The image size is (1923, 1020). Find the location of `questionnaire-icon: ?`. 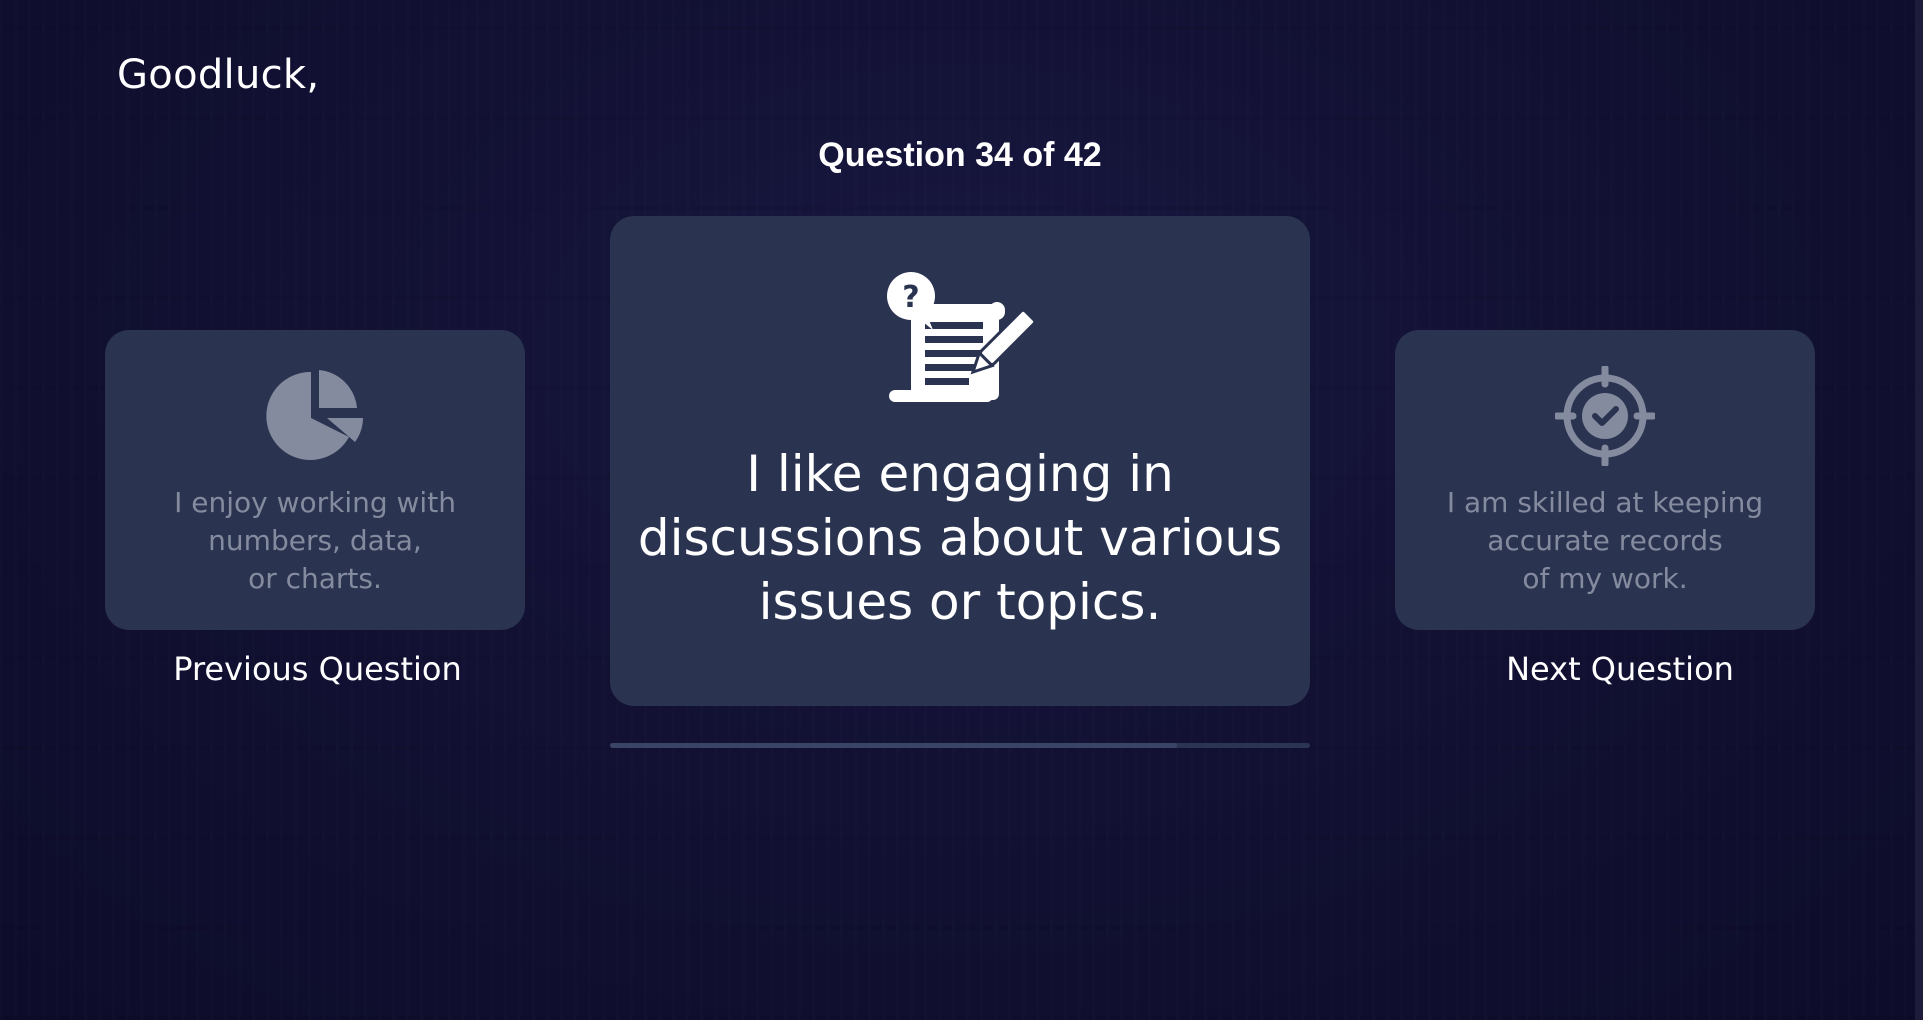

questionnaire-icon: ? is located at coordinates (961, 344).